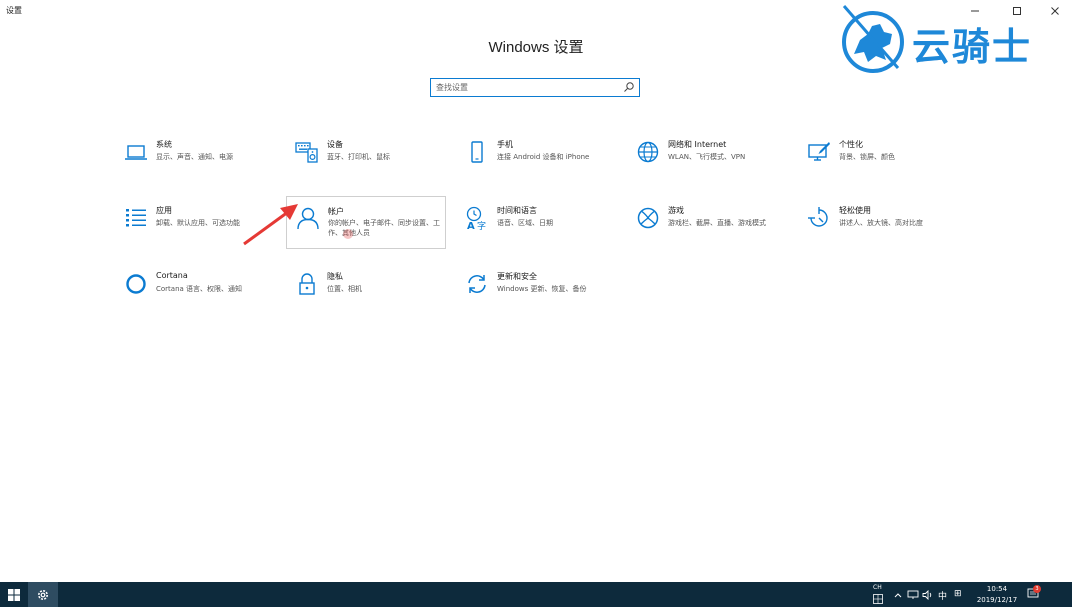 The width and height of the screenshot is (1072, 609). I want to click on tile-title: 设备, so click(335, 144).